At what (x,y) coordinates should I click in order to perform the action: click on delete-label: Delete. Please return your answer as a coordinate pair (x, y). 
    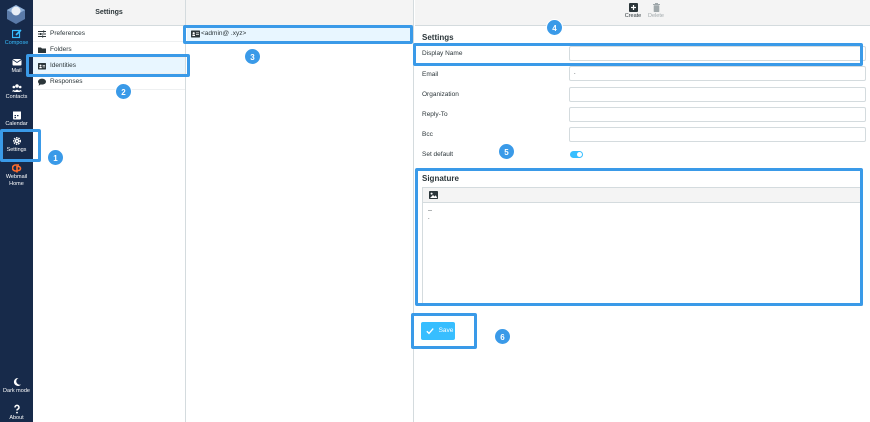
    Looking at the image, I should click on (656, 16).